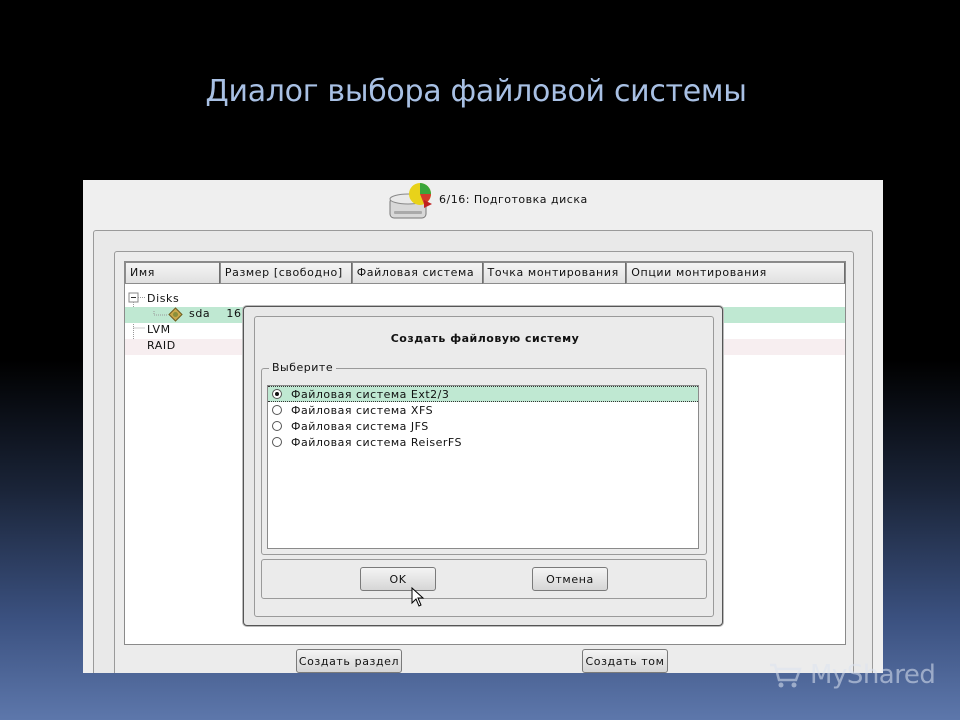  I want to click on dialog-title: Создать файловую систему, so click(485, 338).